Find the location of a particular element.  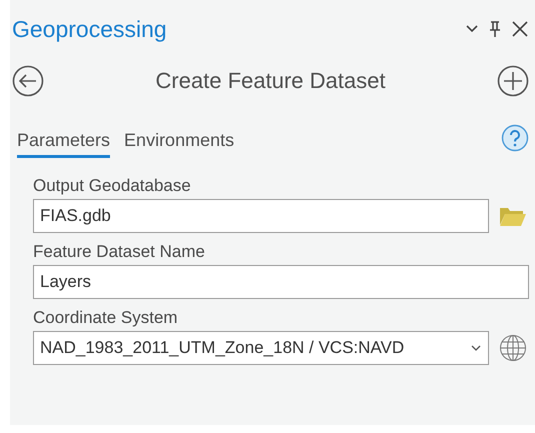

field-label: Feature Dataset Name is located at coordinates (119, 252).